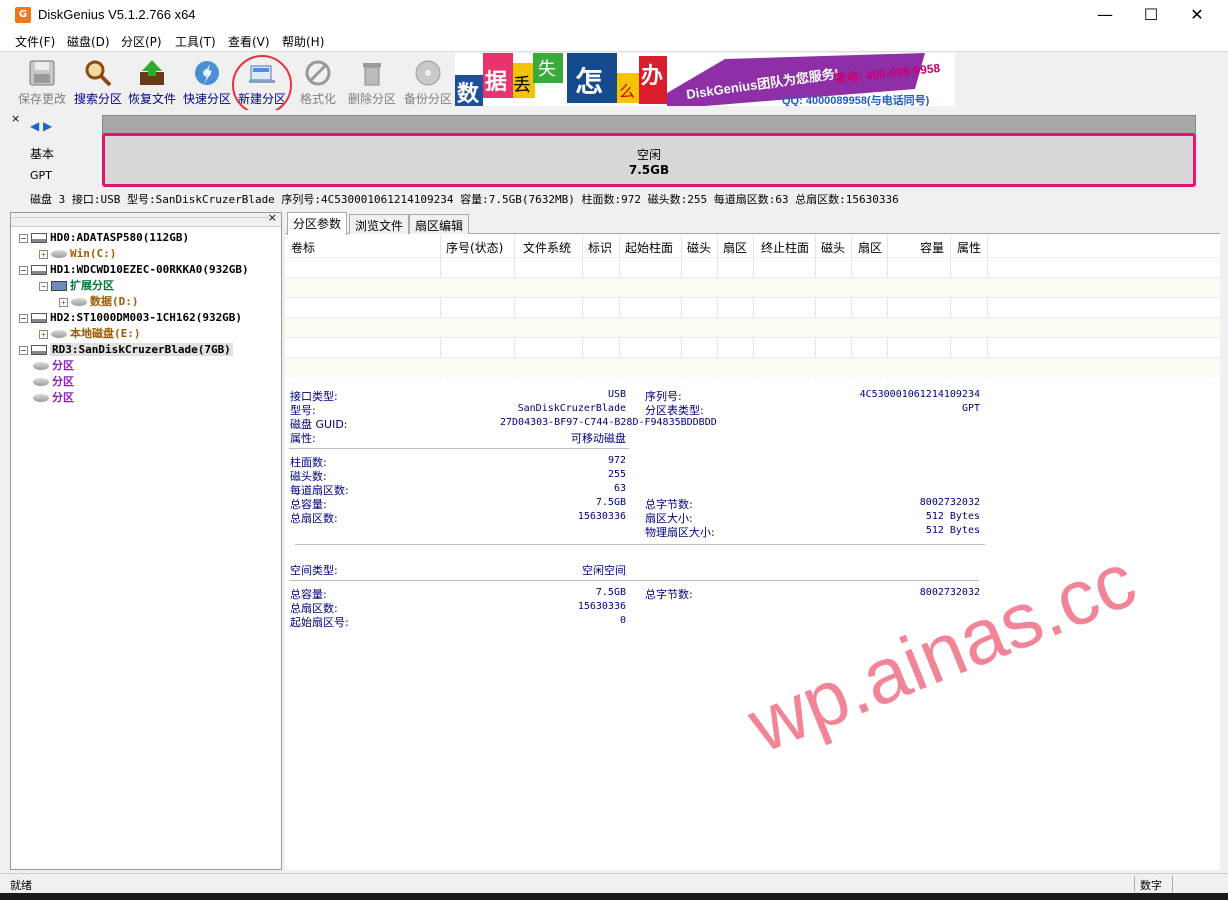  What do you see at coordinates (372, 74) in the screenshot?
I see `trash-icon` at bounding box center [372, 74].